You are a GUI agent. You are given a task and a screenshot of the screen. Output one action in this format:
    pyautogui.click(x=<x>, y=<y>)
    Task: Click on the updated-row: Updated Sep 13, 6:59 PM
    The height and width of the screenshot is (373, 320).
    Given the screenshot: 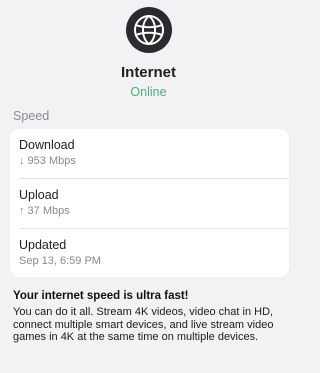 What is the action you would take?
    pyautogui.click(x=149, y=253)
    